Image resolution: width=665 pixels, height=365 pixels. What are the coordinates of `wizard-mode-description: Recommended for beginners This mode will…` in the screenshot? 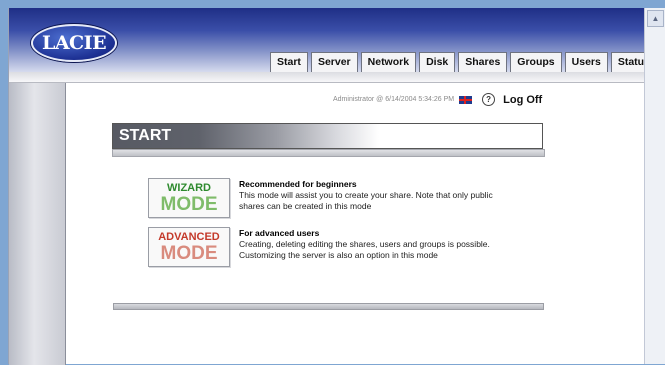 It's located at (379, 195).